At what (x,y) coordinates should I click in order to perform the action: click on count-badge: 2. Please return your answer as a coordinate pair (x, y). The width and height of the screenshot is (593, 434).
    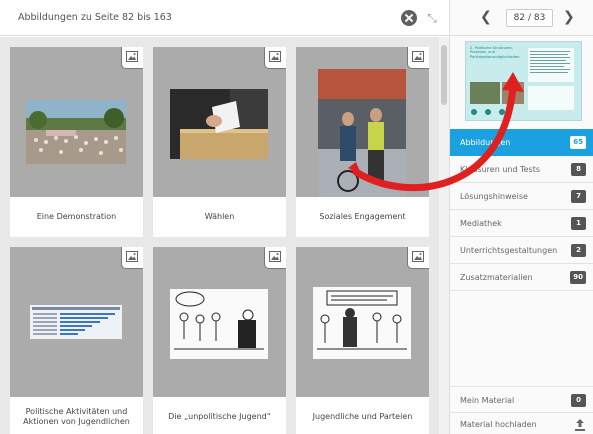
    Looking at the image, I should click on (578, 250).